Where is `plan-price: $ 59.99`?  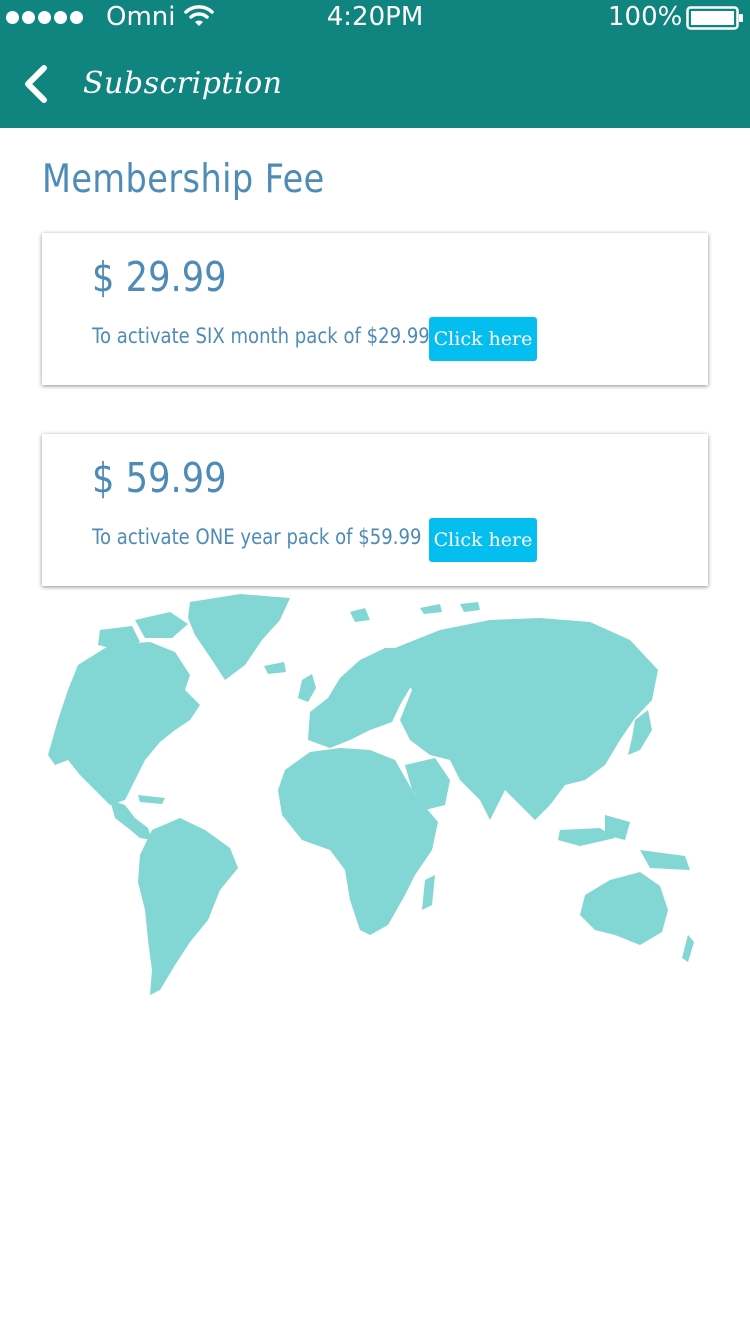 plan-price: $ 59.99 is located at coordinates (159, 478).